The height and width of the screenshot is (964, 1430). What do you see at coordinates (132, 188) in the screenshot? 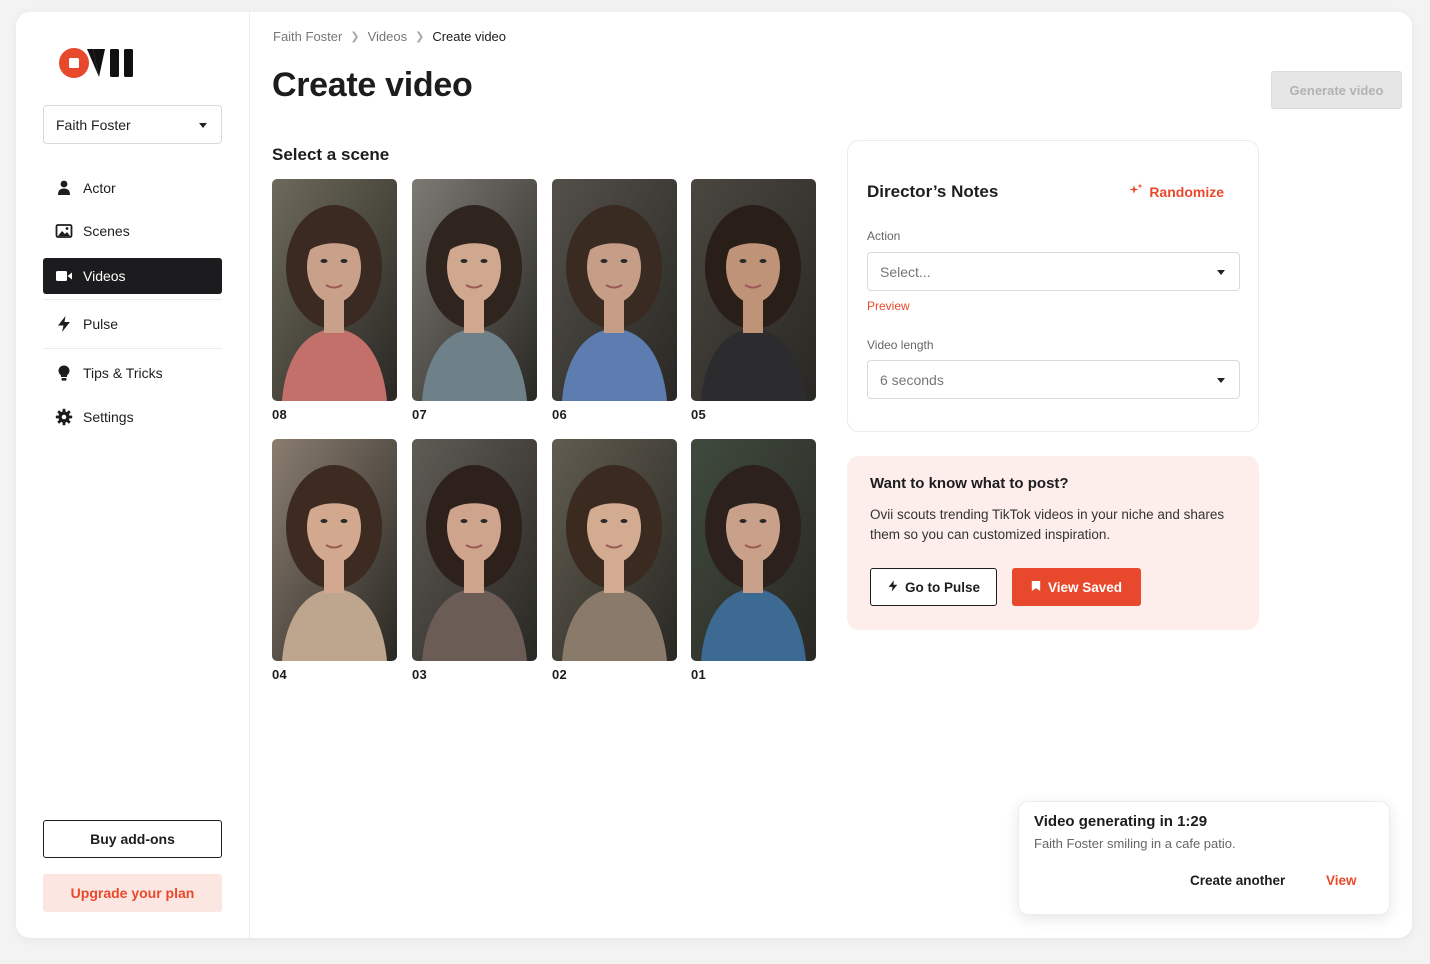
I see `sidebar-item-actor: Actor` at bounding box center [132, 188].